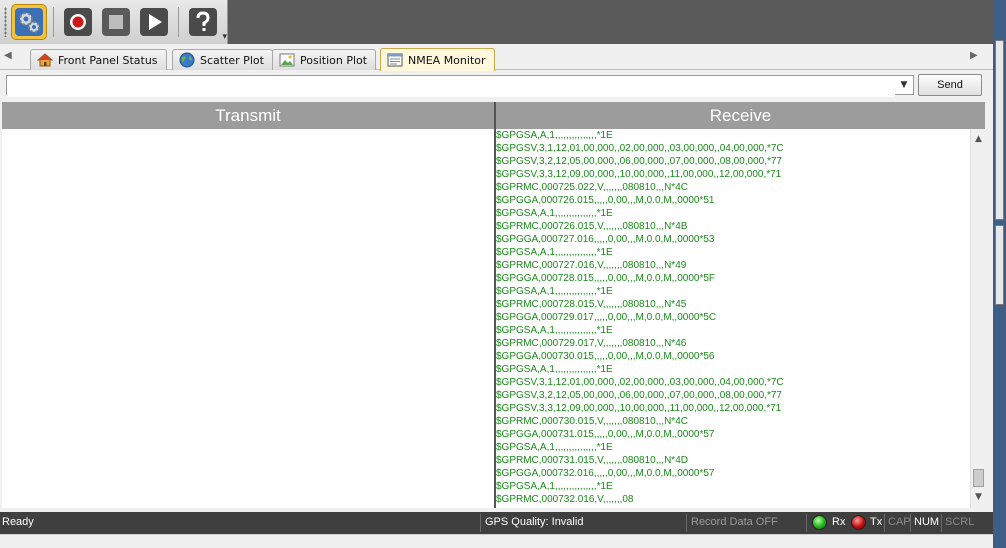 Image resolution: width=1006 pixels, height=548 pixels. What do you see at coordinates (592, 460) in the screenshot?
I see `receive-line: $GPRMC,000731.015,V,,,,,,,080810,,,N*4D` at bounding box center [592, 460].